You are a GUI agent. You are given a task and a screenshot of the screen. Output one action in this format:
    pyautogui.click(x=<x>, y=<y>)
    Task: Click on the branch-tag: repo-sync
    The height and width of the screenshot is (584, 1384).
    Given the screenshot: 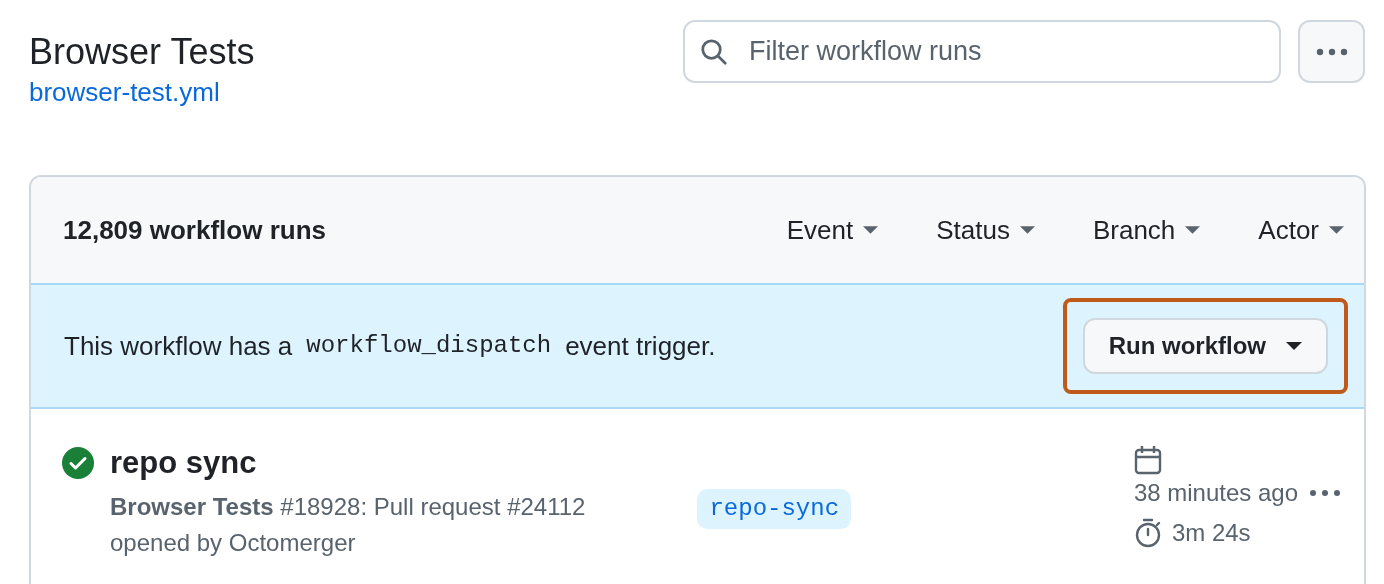 What is the action you would take?
    pyautogui.click(x=774, y=509)
    